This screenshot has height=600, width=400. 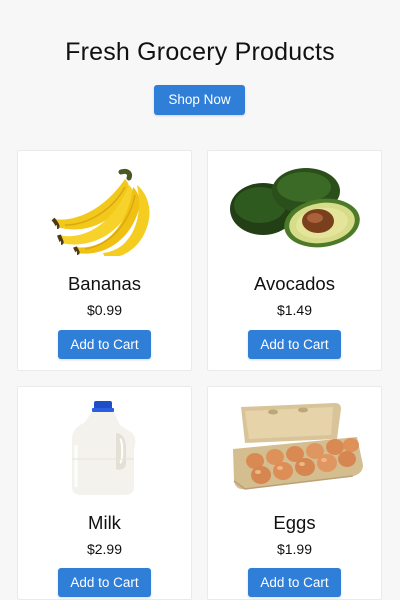 I want to click on add-to-cart-button-eggs: Add to Cart, so click(x=294, y=582).